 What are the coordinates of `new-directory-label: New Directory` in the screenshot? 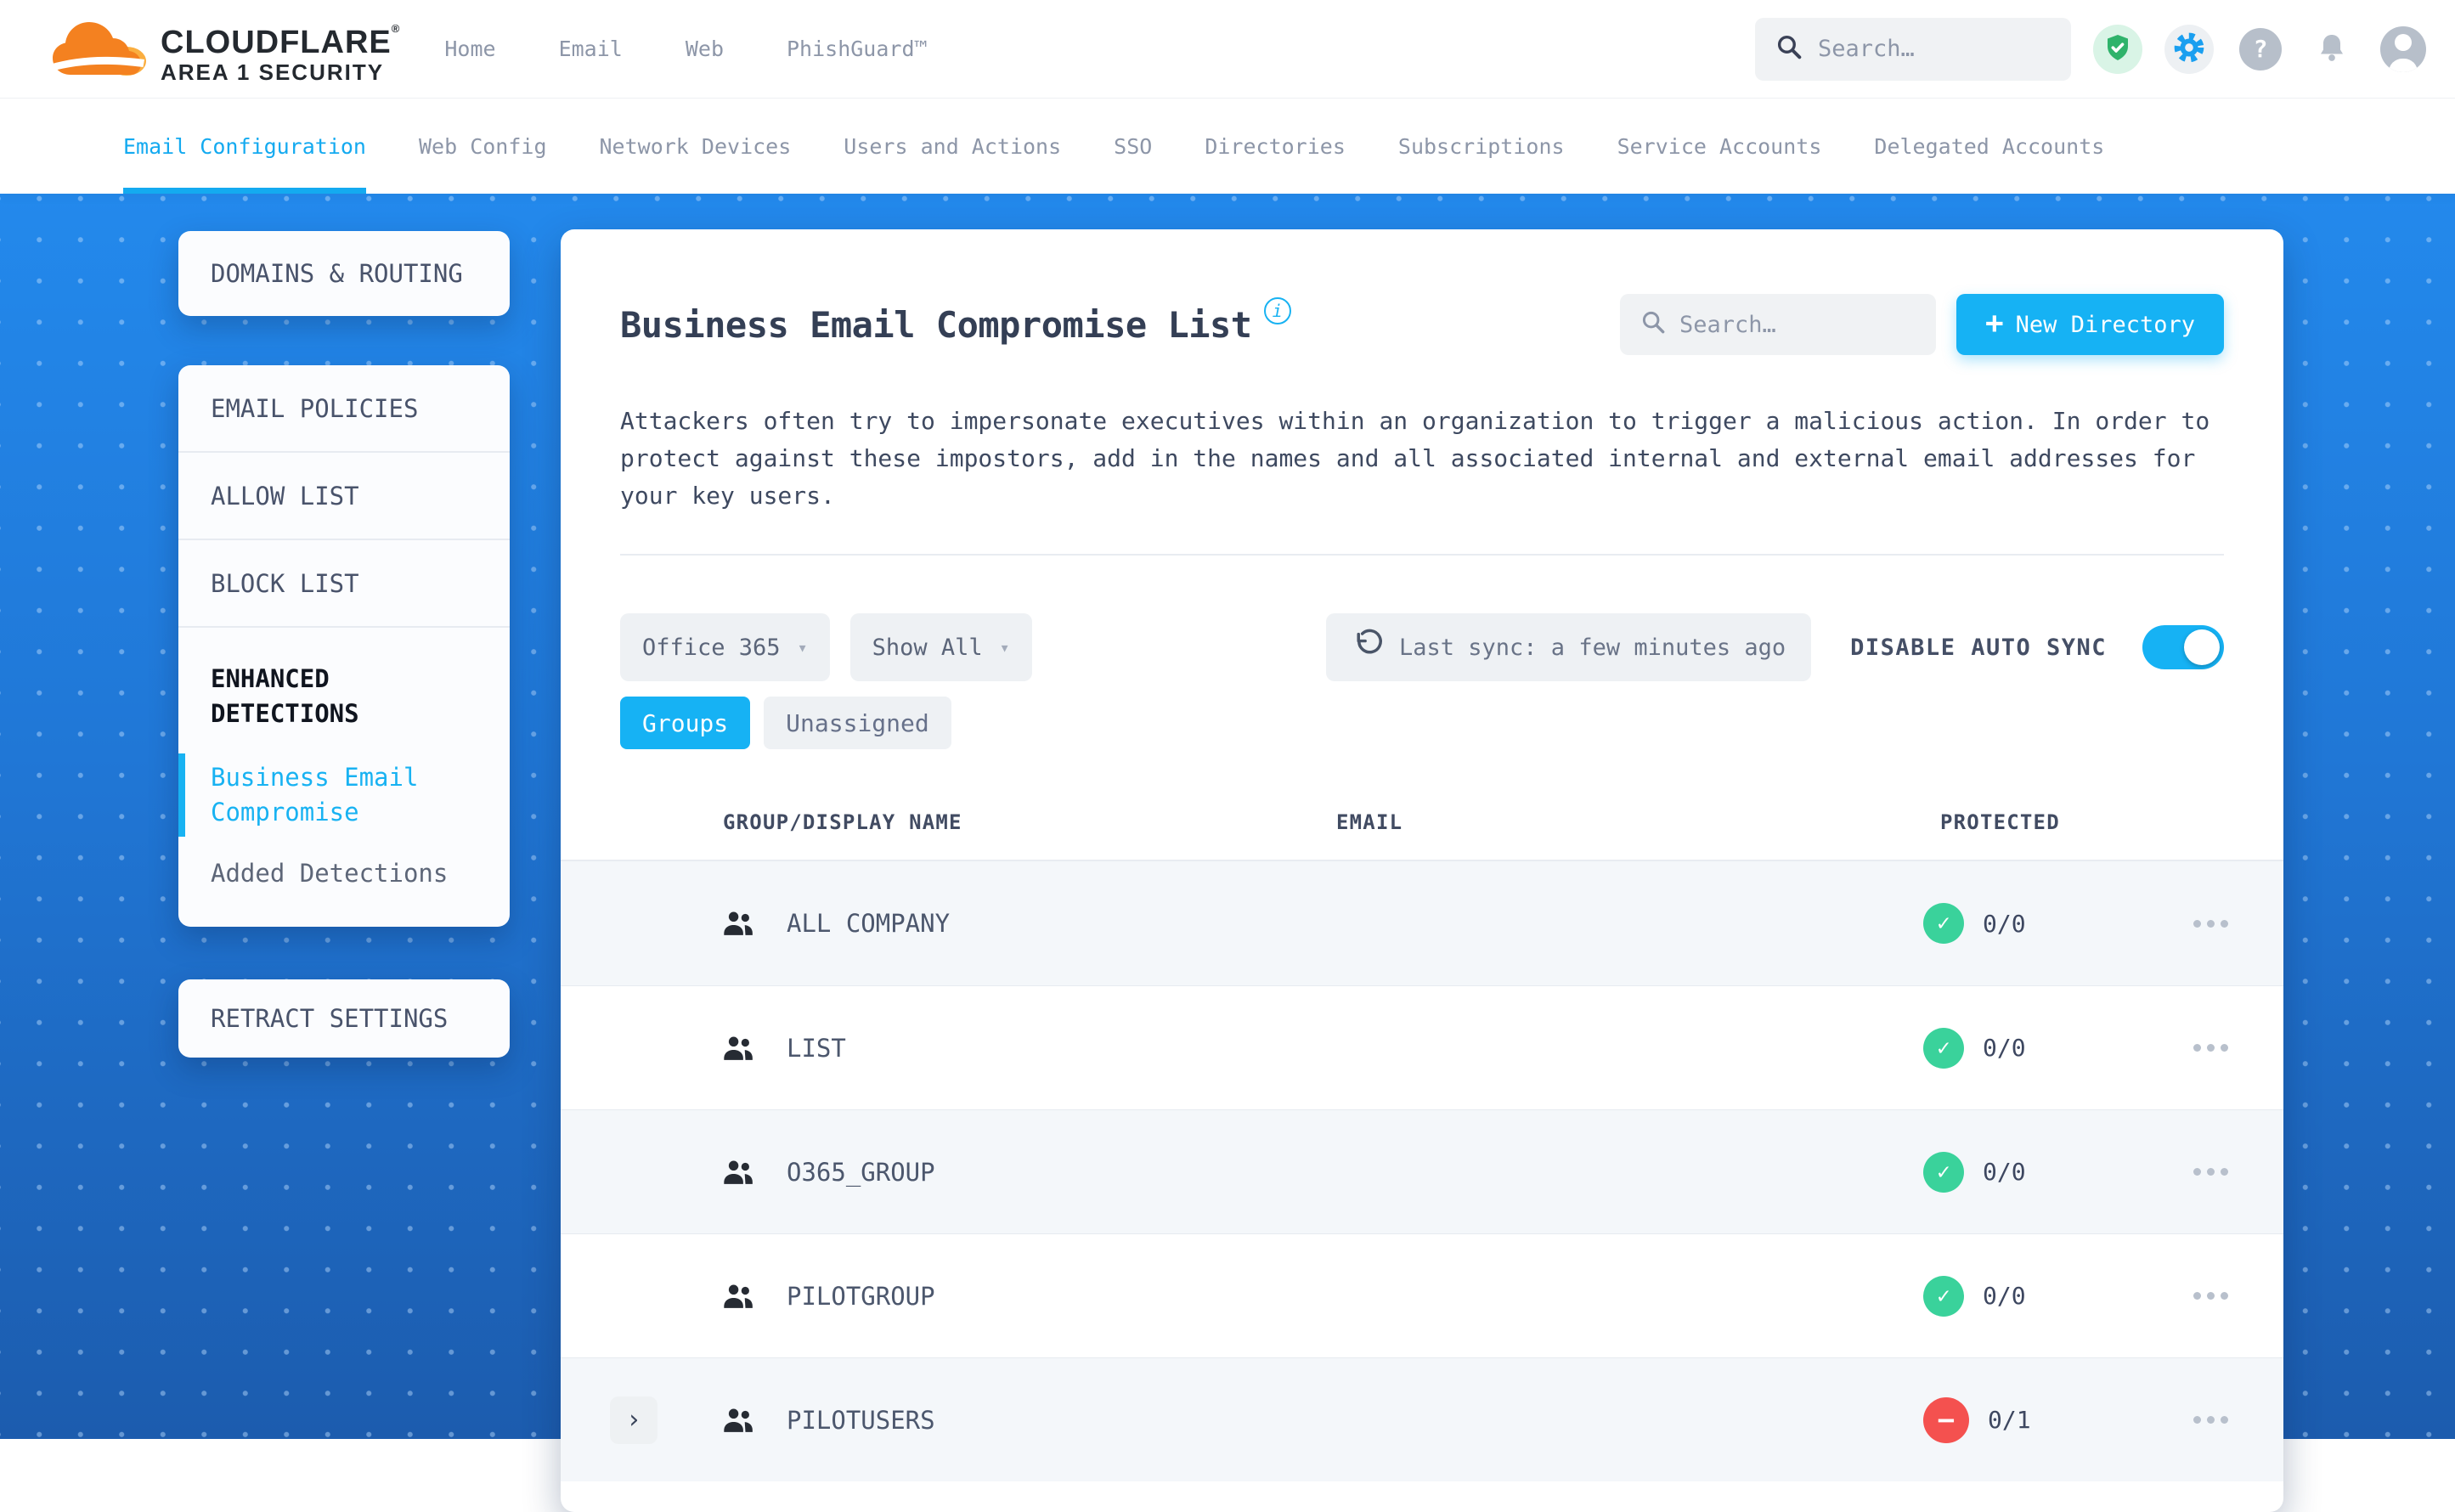 It's located at (2105, 324).